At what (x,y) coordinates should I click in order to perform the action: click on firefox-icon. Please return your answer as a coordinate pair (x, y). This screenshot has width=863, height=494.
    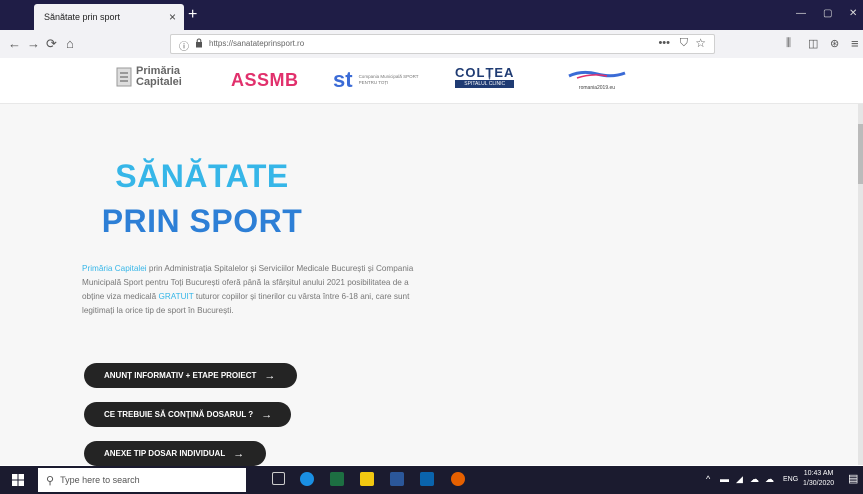
    Looking at the image, I should click on (458, 479).